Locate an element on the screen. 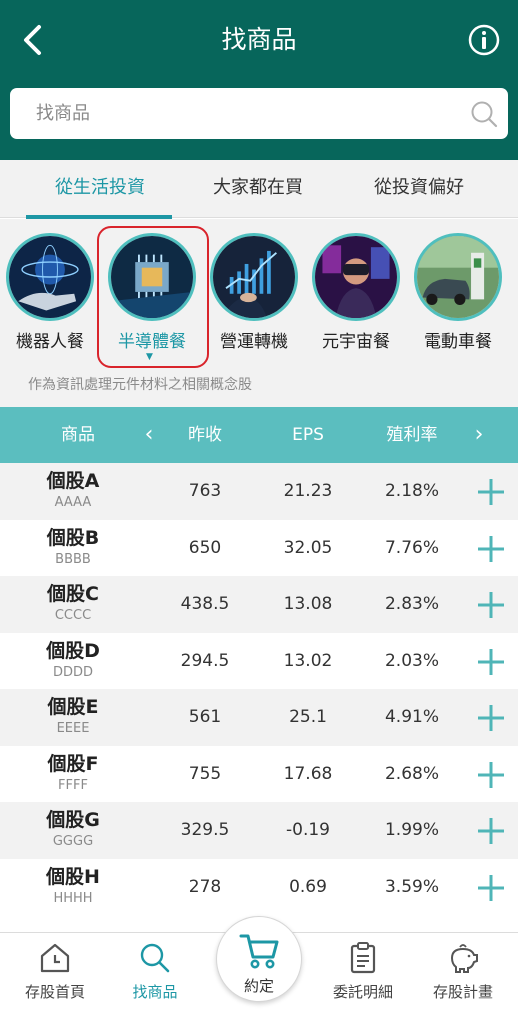  eps-value: 25.1 is located at coordinates (308, 717).